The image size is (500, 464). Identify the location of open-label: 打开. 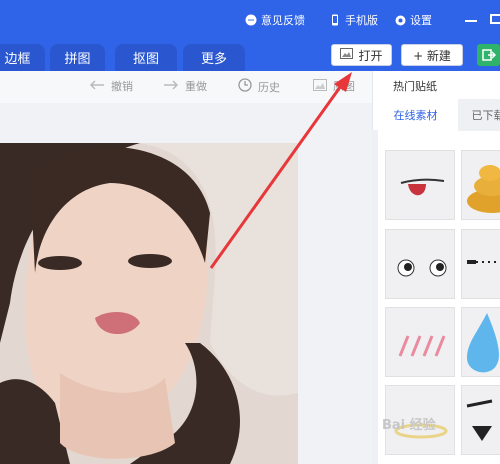
(370, 55).